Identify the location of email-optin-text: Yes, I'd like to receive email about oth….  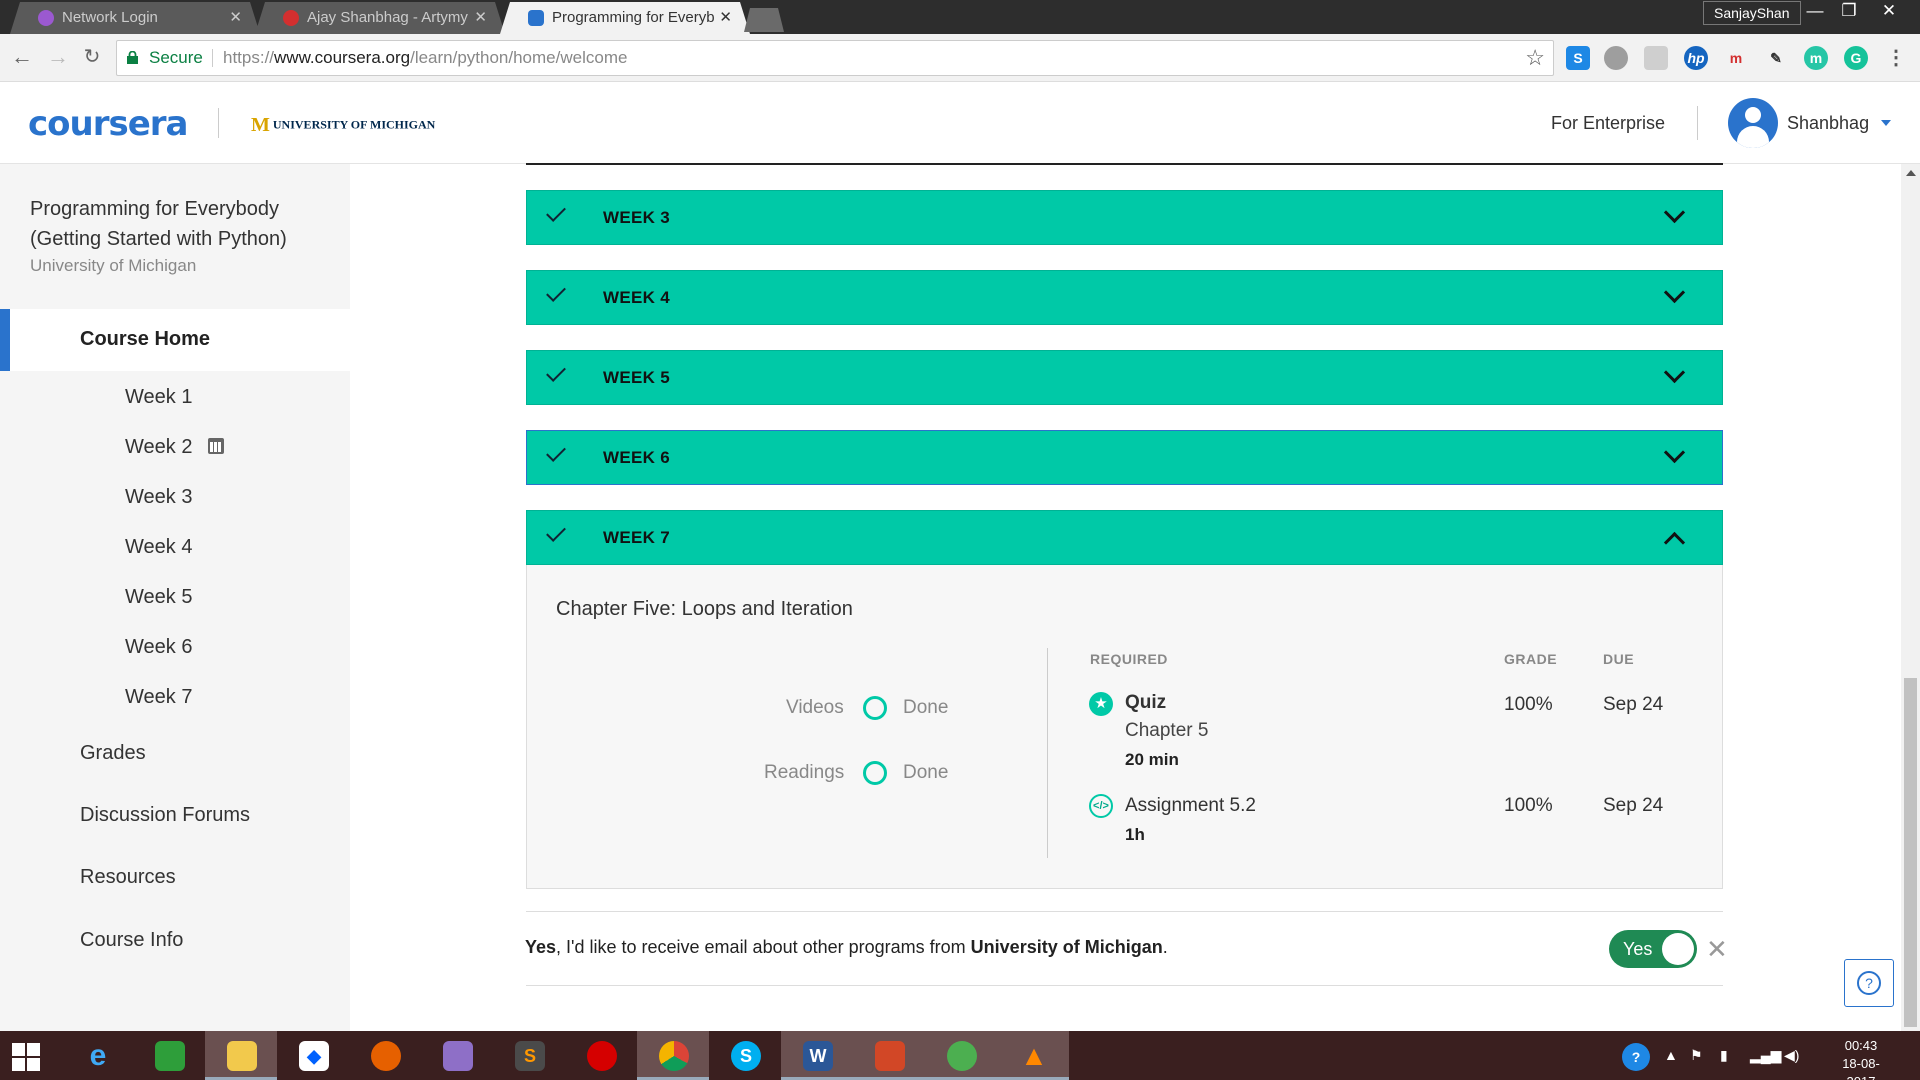
(846, 947).